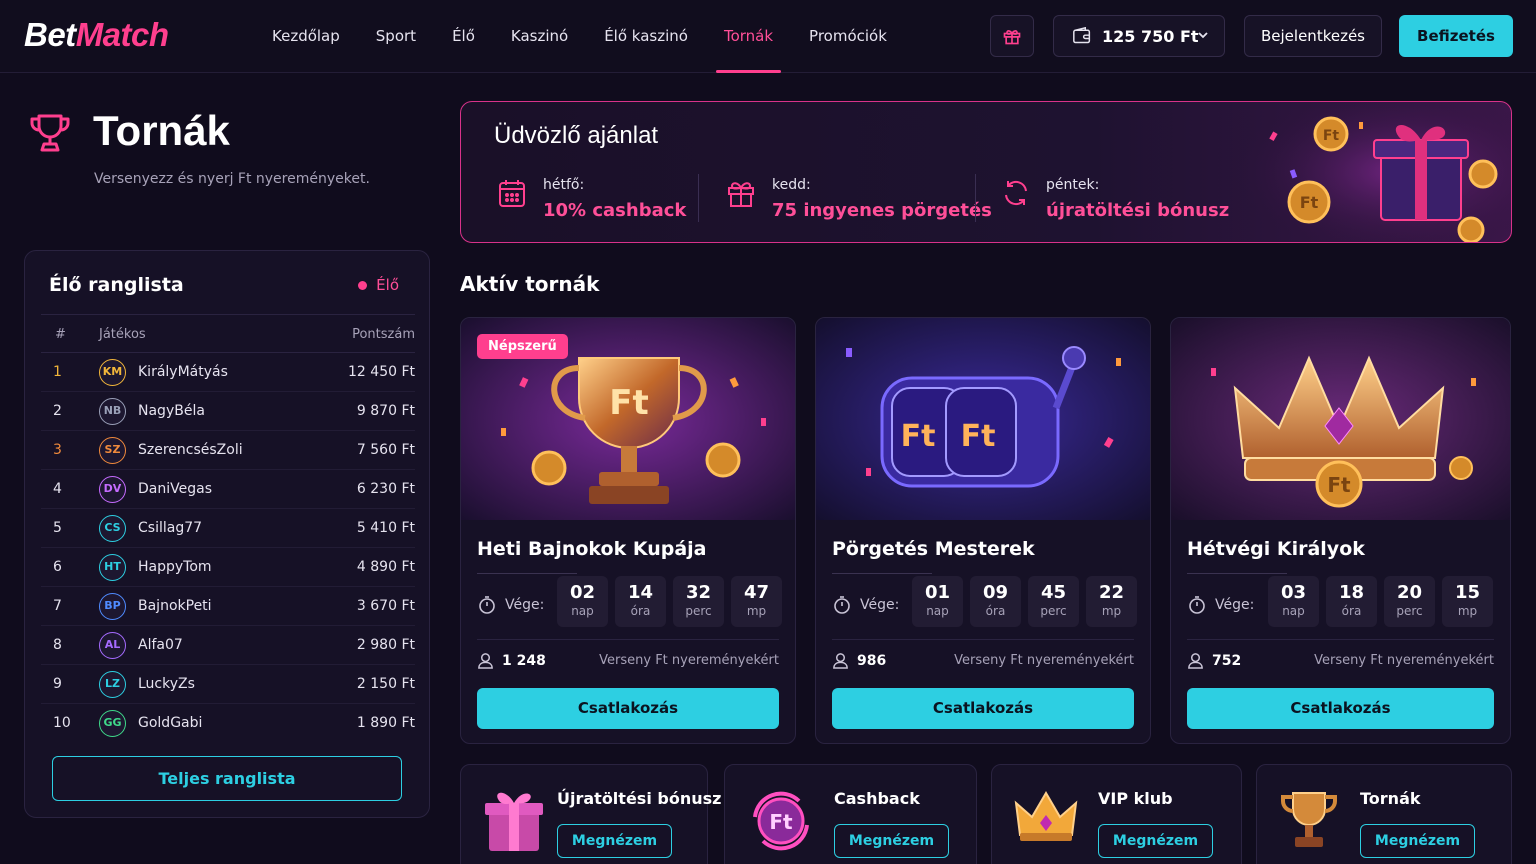 The width and height of the screenshot is (1536, 864). I want to click on banner-title: Üdvözlő ajánlat, so click(576, 135).